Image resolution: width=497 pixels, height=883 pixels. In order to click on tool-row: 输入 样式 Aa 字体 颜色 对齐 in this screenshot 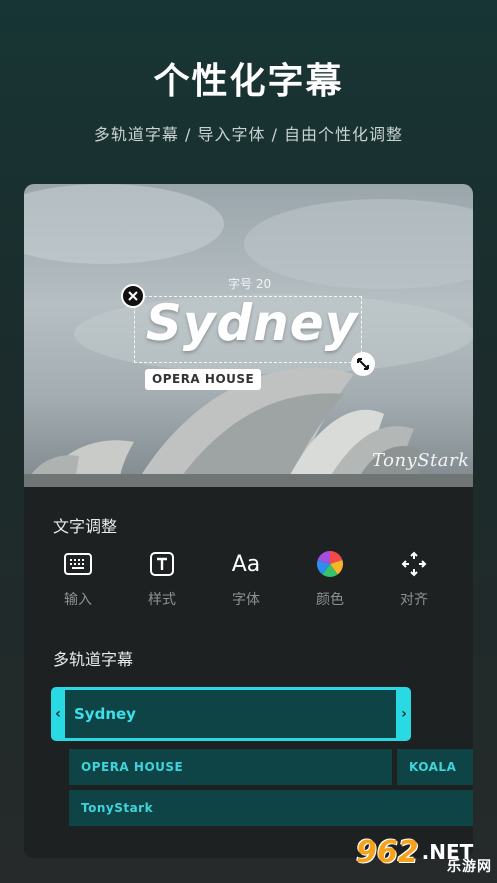, I will do `click(260, 582)`.